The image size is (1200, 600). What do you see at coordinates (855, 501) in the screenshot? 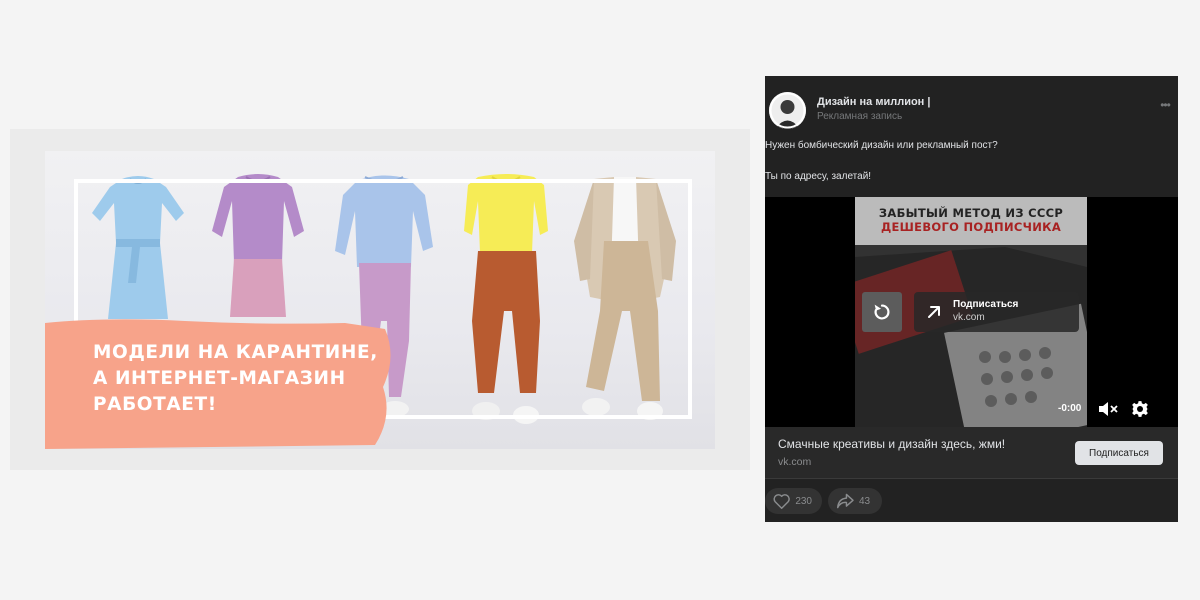
I see `share-button: 43` at bounding box center [855, 501].